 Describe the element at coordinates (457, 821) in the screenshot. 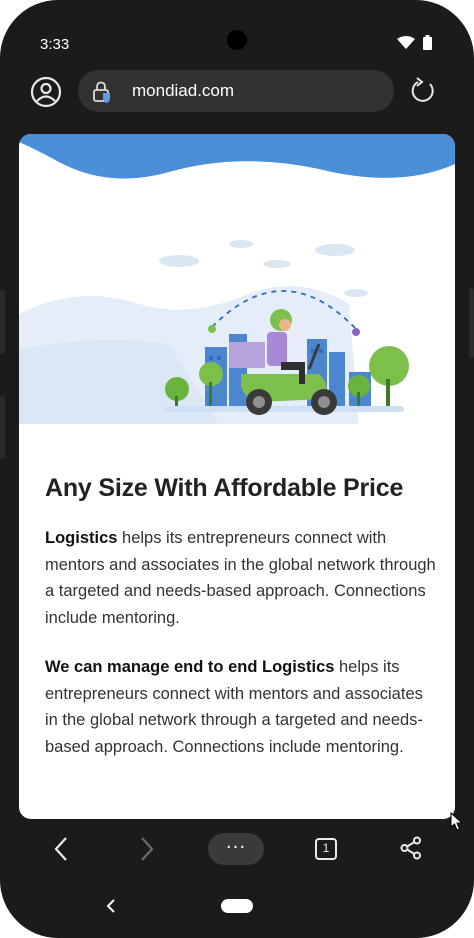

I see `mouse-cursor-icon` at that location.